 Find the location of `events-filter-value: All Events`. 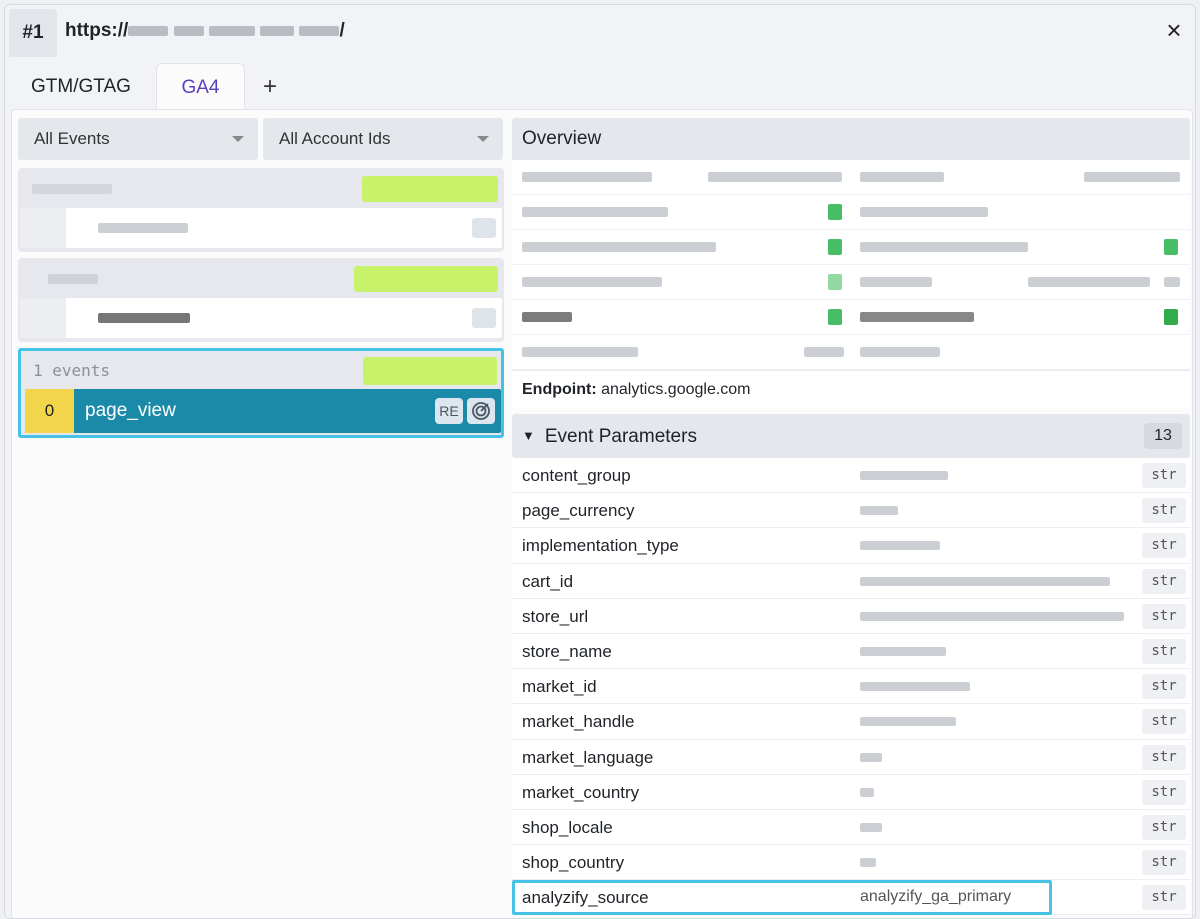

events-filter-value: All Events is located at coordinates (72, 138).